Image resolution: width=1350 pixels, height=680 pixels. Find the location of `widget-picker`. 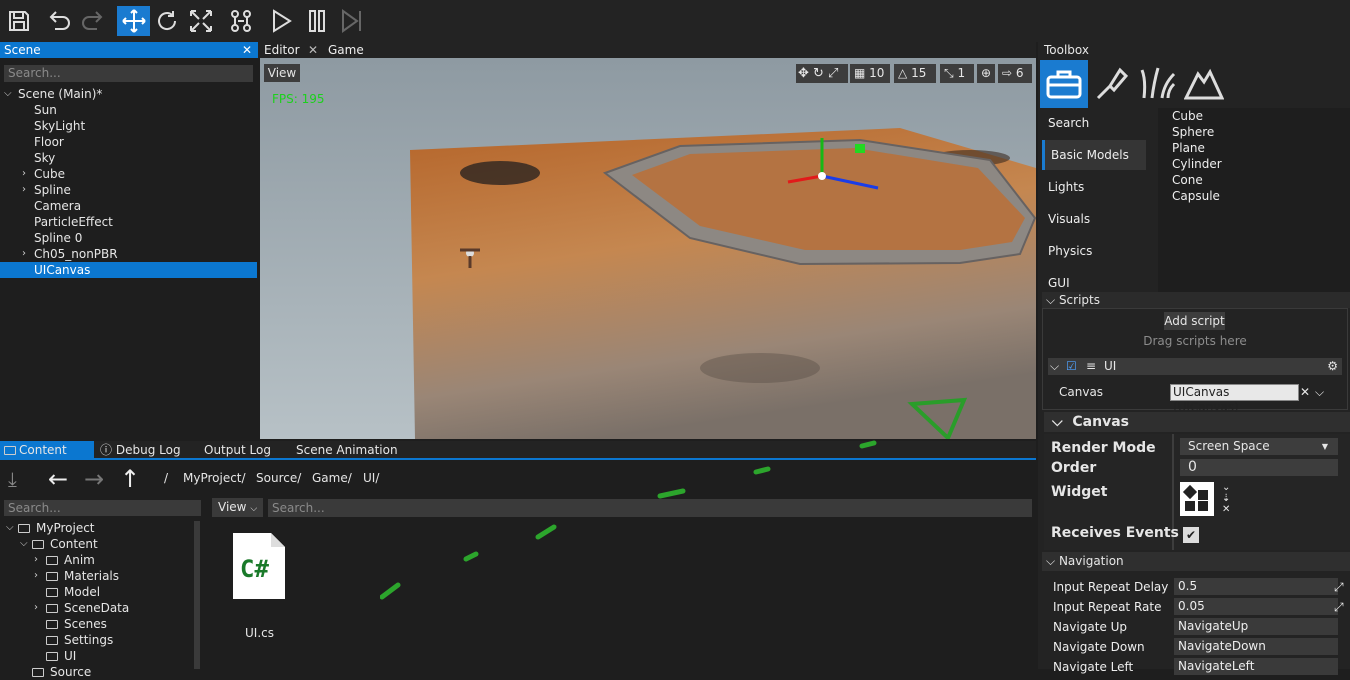

widget-picker is located at coordinates (1197, 499).